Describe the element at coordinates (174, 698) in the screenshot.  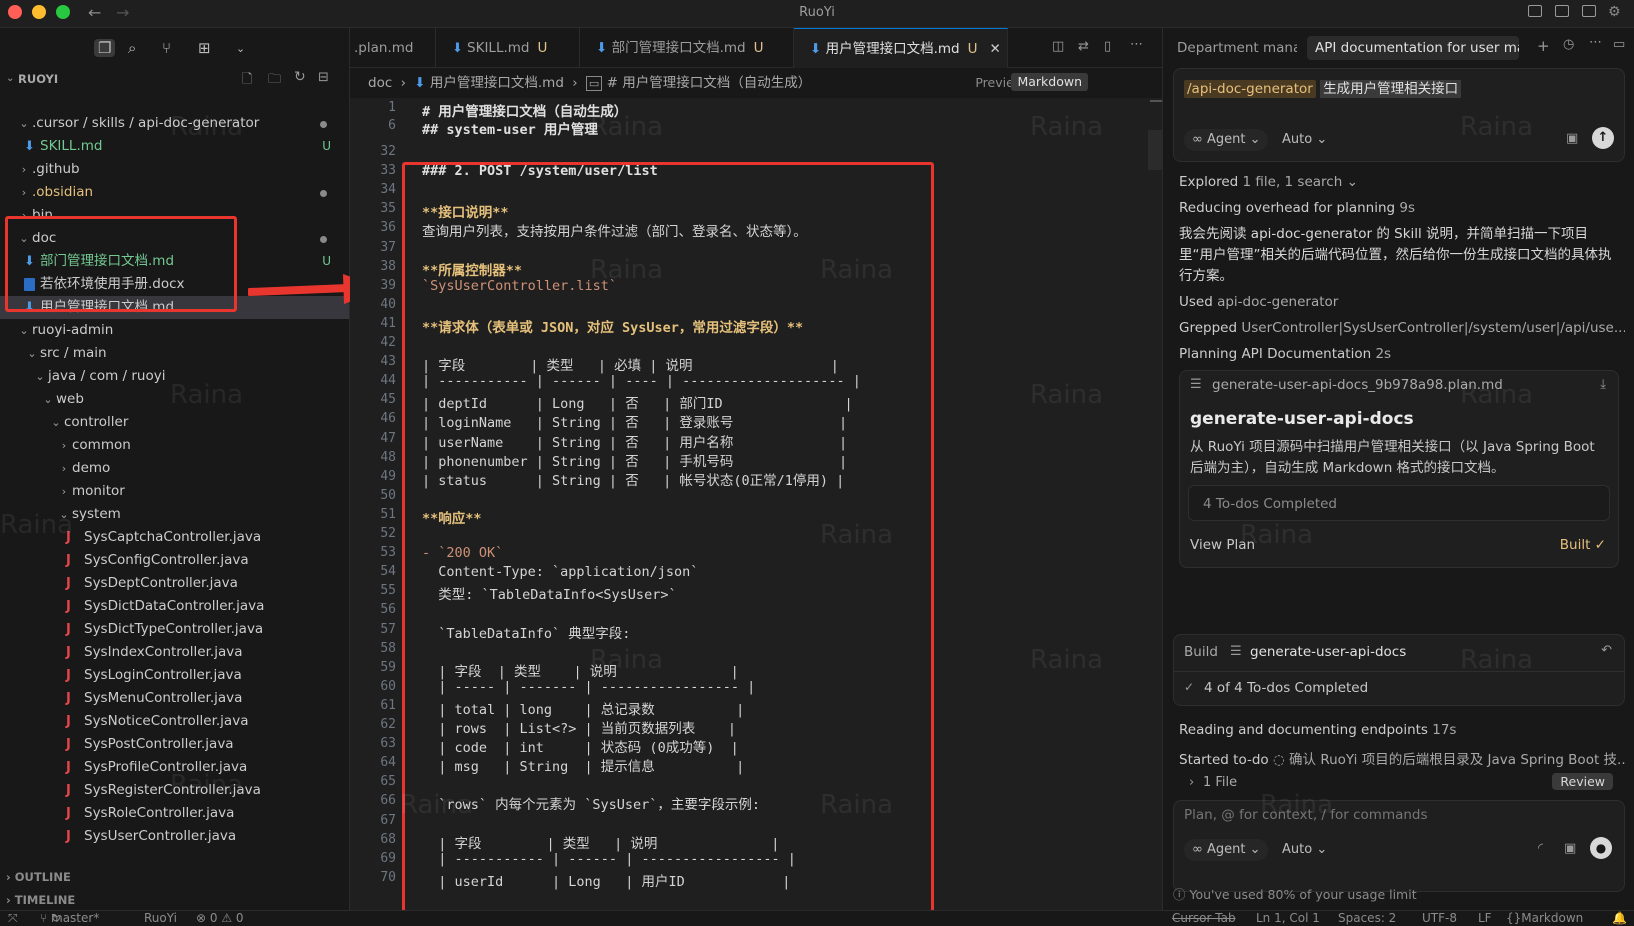
I see `tree-item-java-file: J SysMenuController.java` at that location.